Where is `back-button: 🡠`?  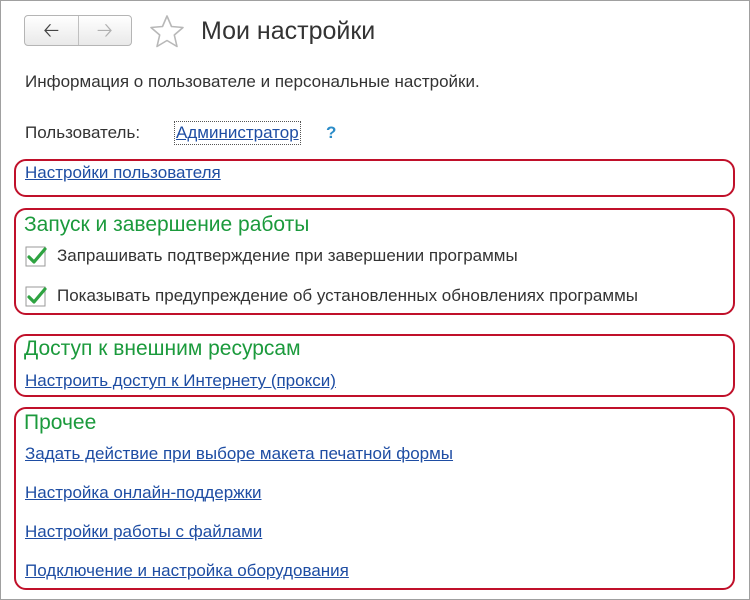 back-button: 🡠 is located at coordinates (52, 30).